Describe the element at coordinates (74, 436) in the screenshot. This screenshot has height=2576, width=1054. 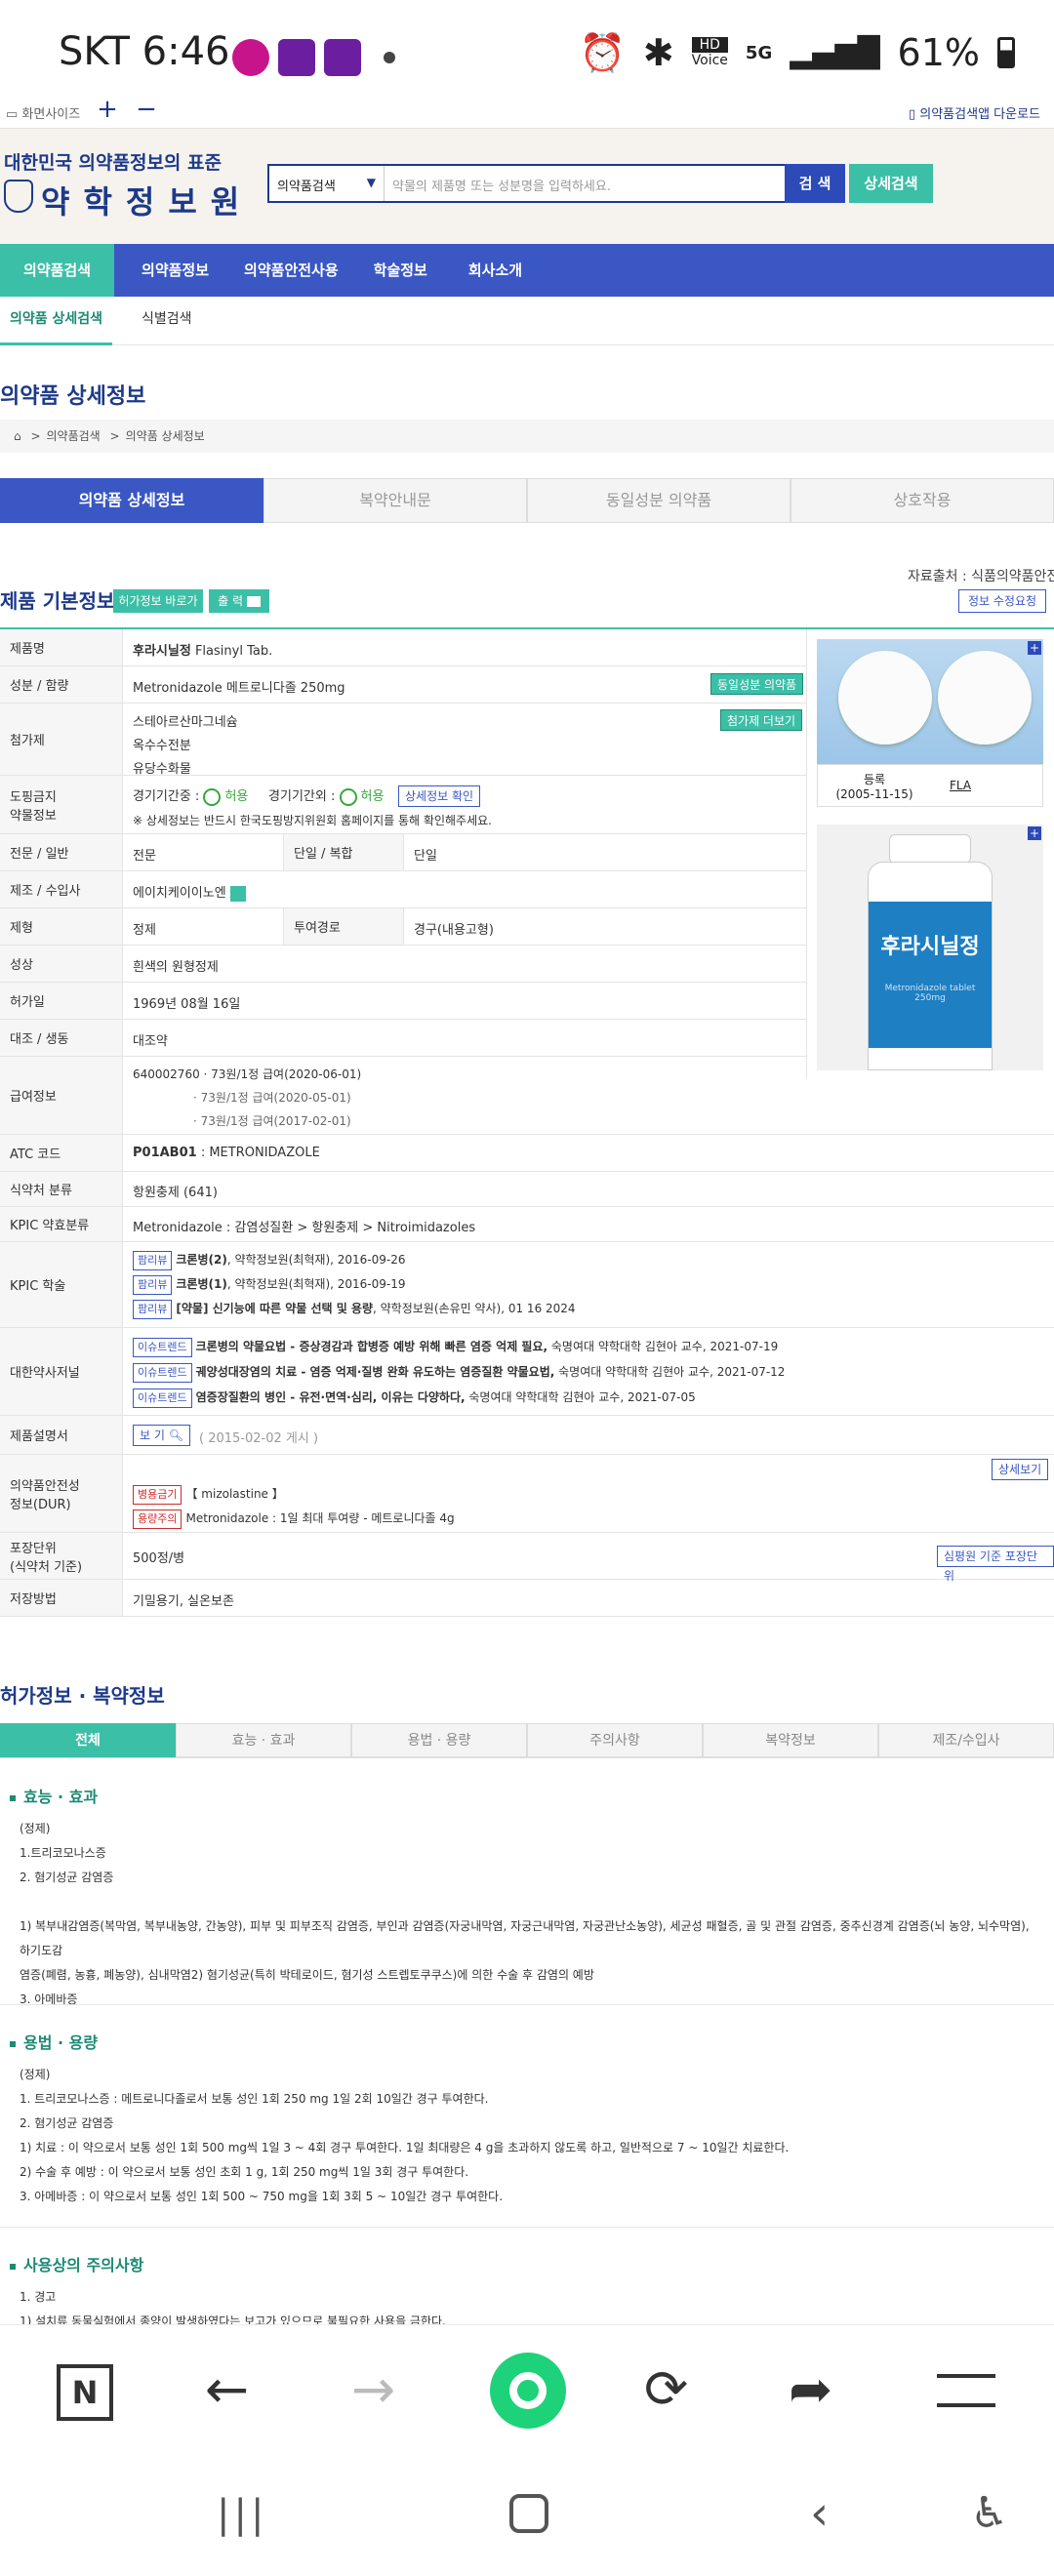
I see `breadcrumb-item: 의약품검색` at that location.